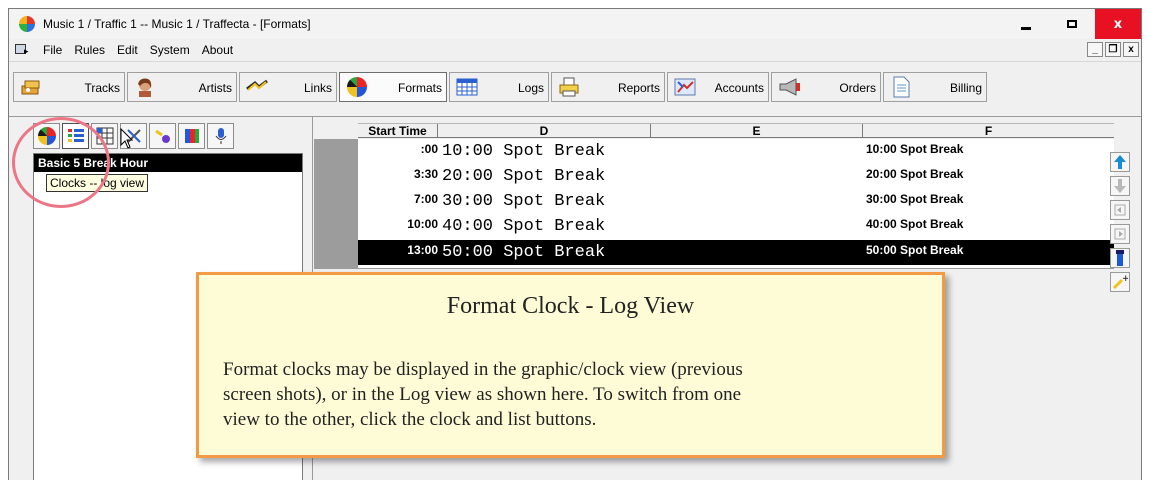 The width and height of the screenshot is (1150, 480). I want to click on table-row: :00 10:00 Spot Break 10:00 Spot Break, so click(736, 151).